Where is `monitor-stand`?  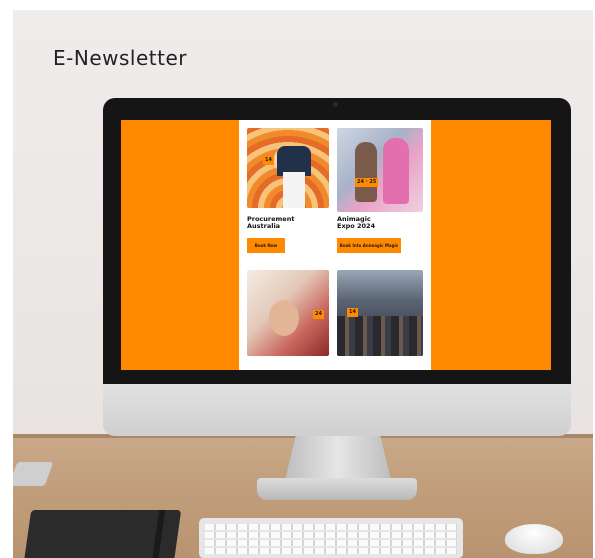
monitor-stand is located at coordinates (338, 458).